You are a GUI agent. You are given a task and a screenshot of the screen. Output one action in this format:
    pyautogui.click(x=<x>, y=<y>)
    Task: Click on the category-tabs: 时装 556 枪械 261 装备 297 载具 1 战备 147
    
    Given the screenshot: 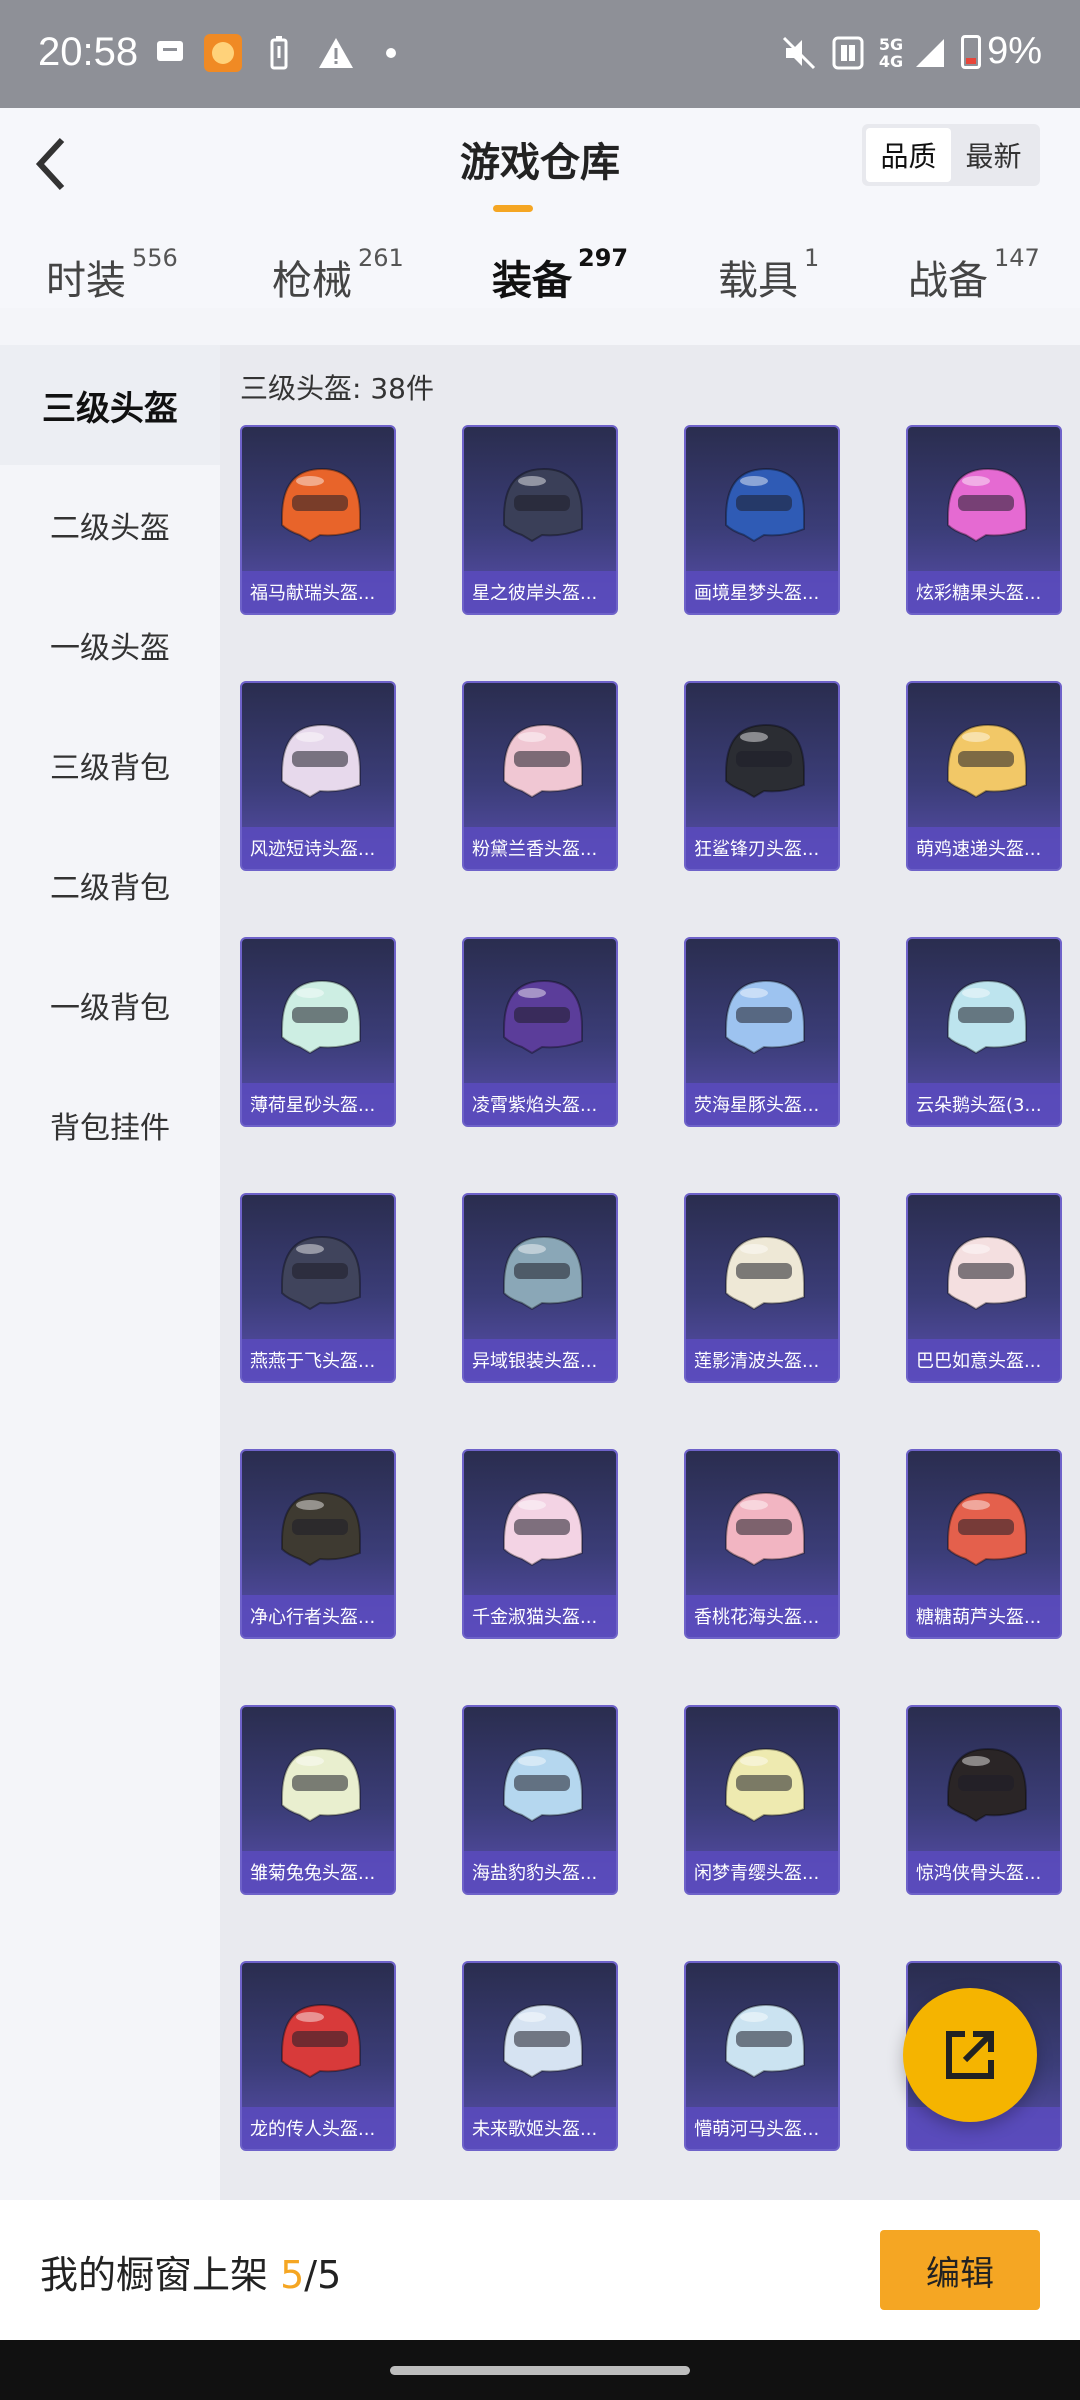 What is the action you would take?
    pyautogui.click(x=540, y=281)
    